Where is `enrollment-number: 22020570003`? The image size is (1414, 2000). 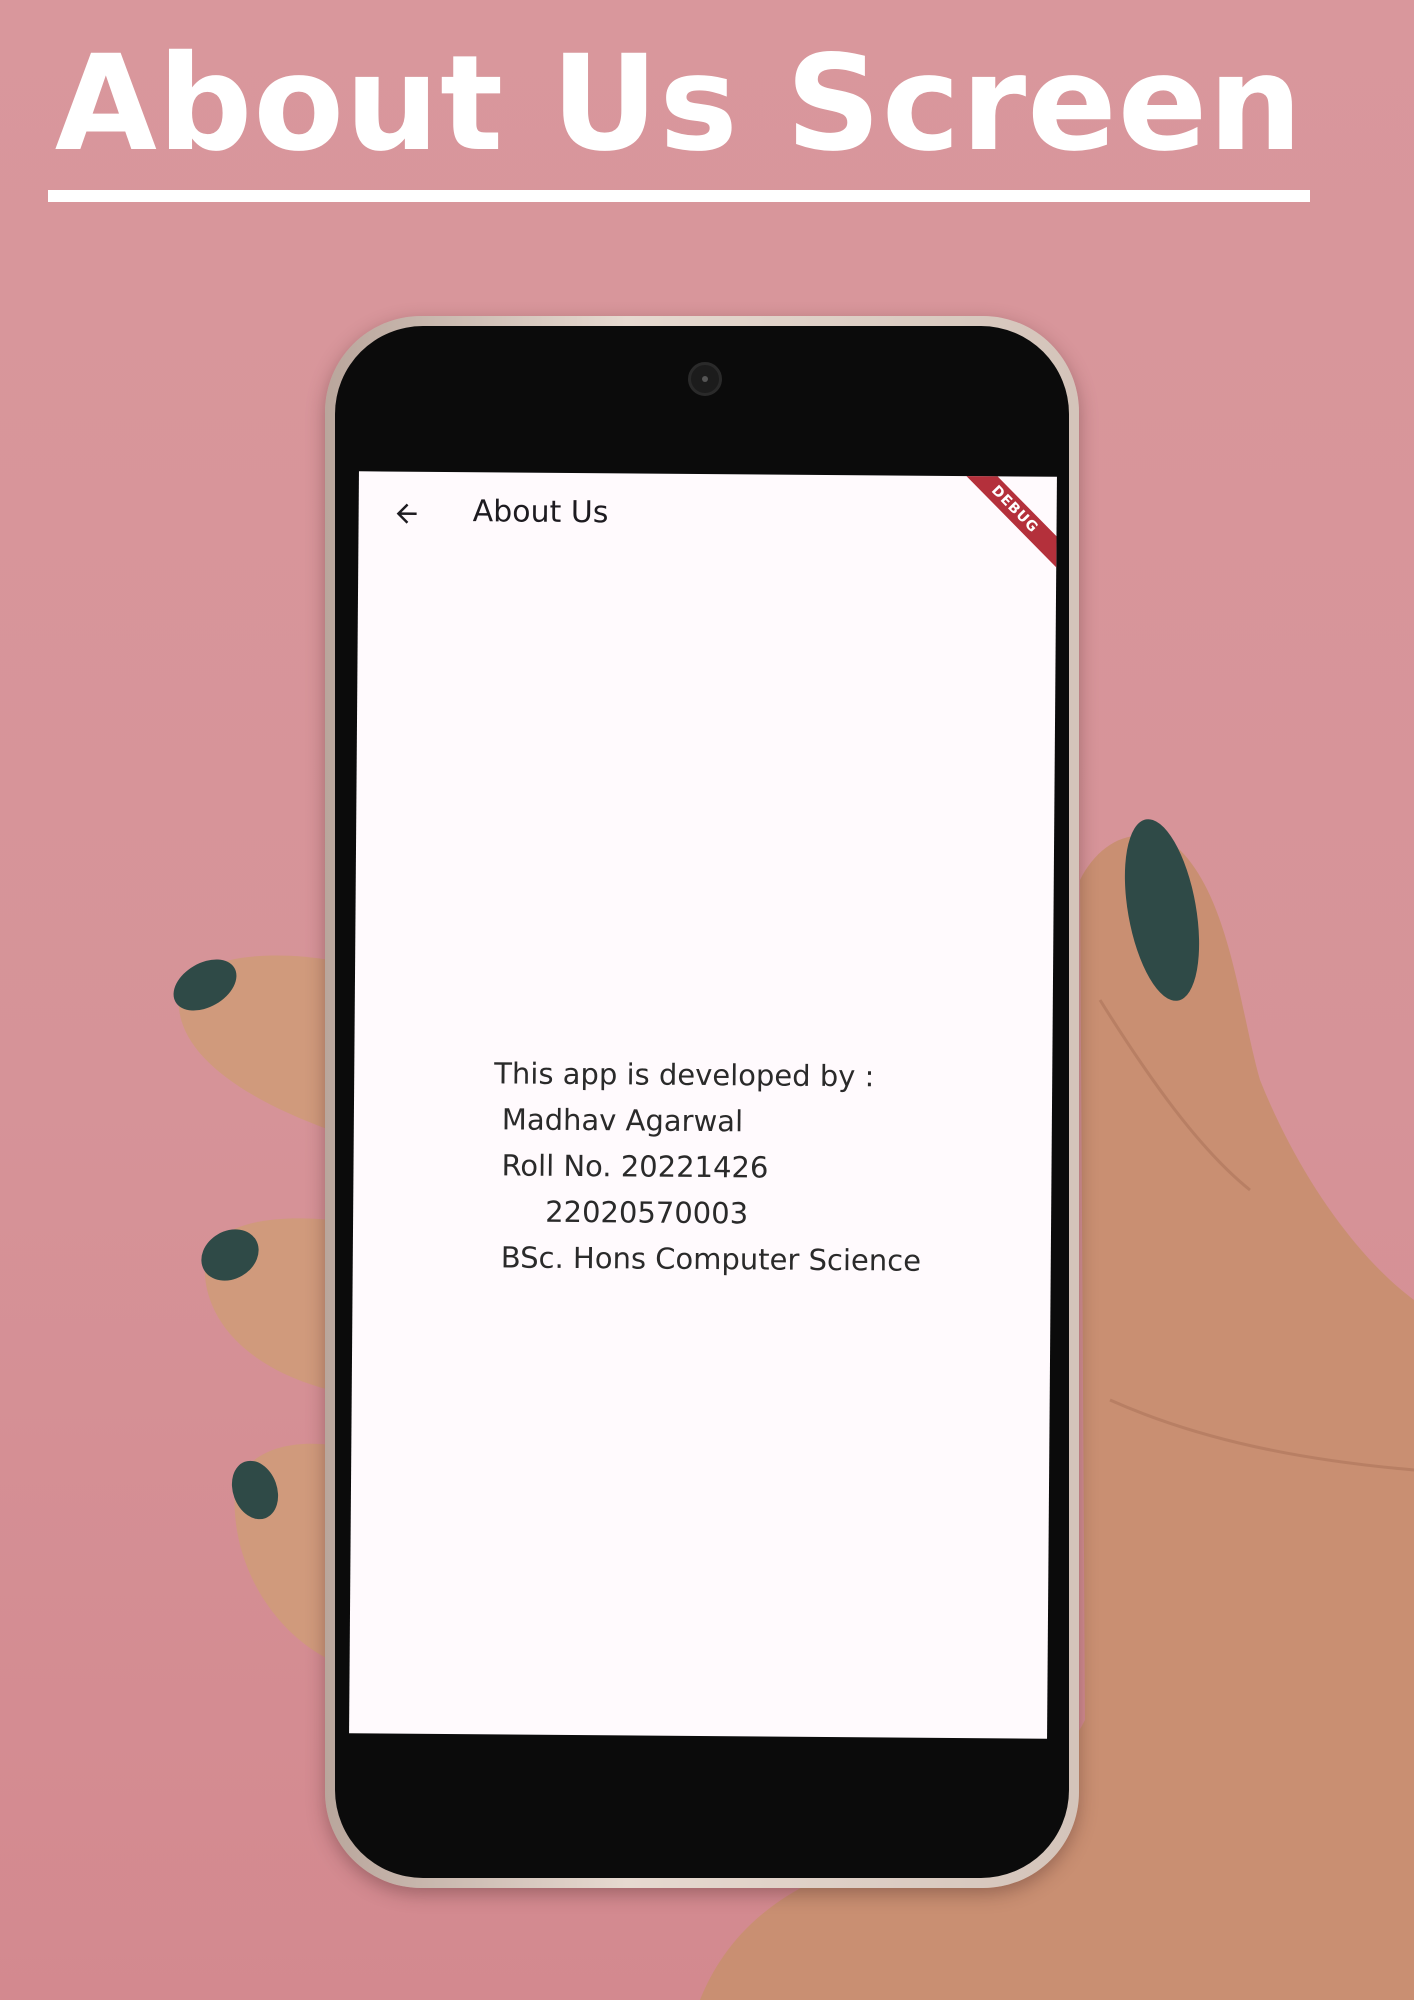 enrollment-number: 22020570003 is located at coordinates (647, 1212).